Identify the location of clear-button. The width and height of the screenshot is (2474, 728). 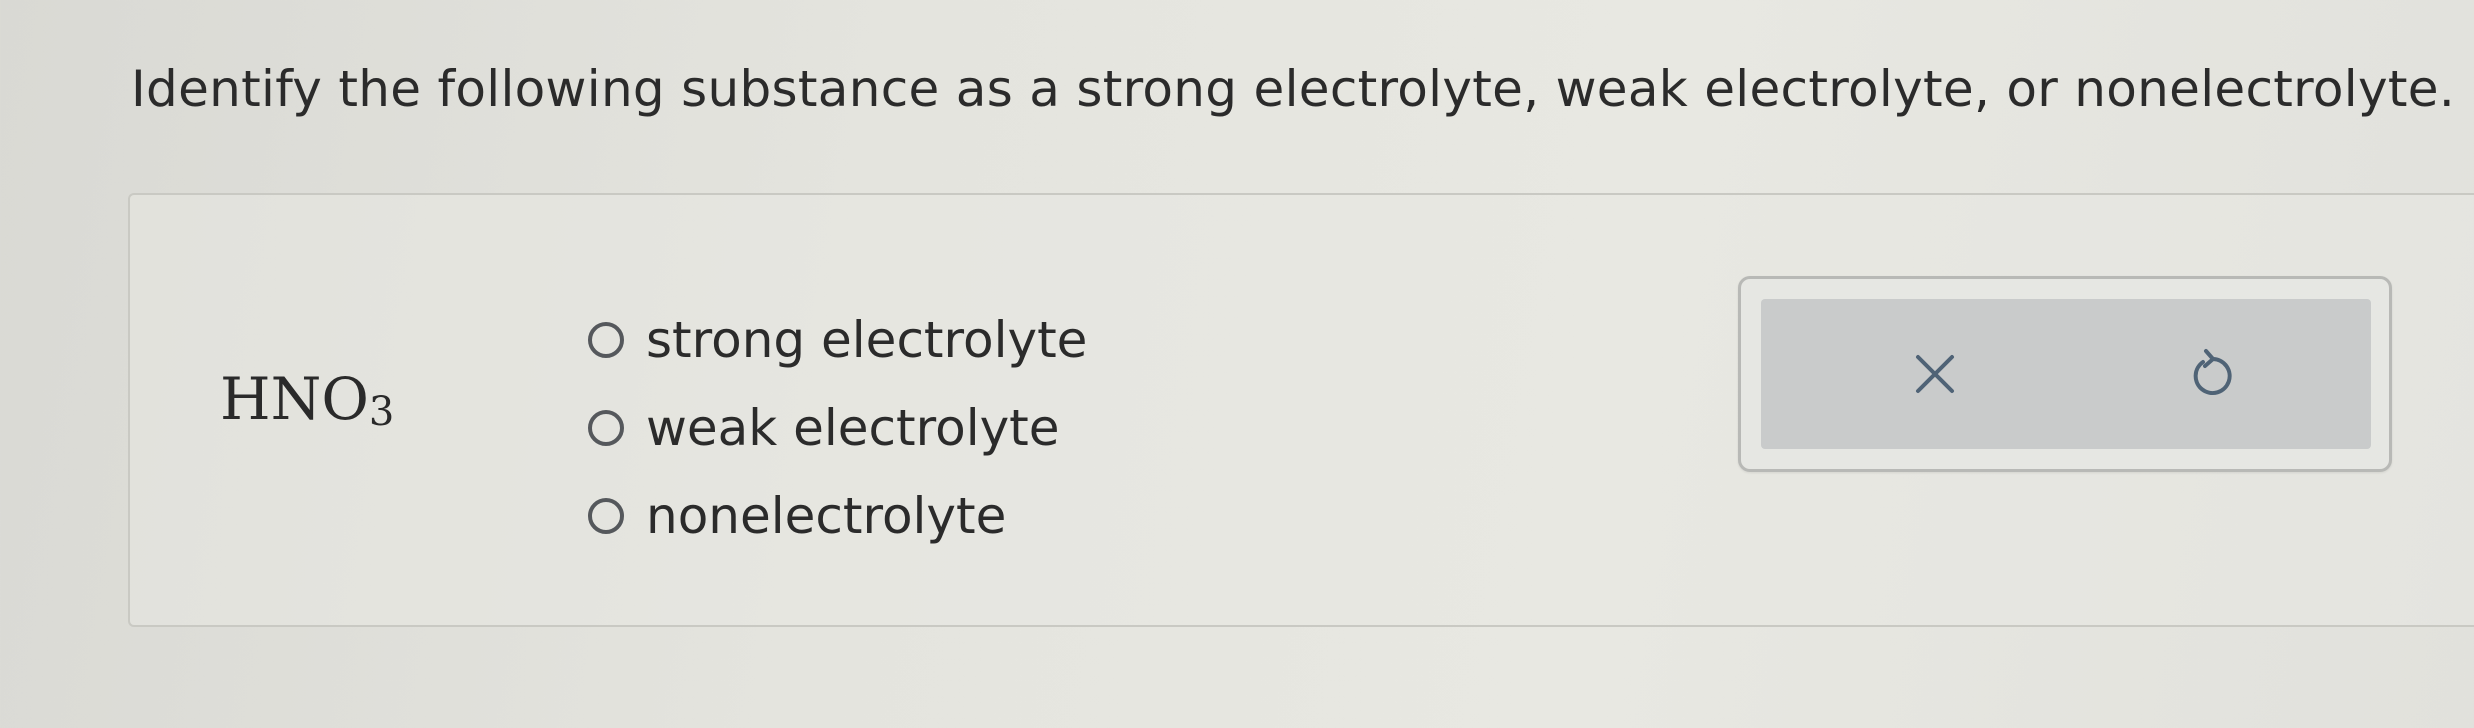
(1935, 374).